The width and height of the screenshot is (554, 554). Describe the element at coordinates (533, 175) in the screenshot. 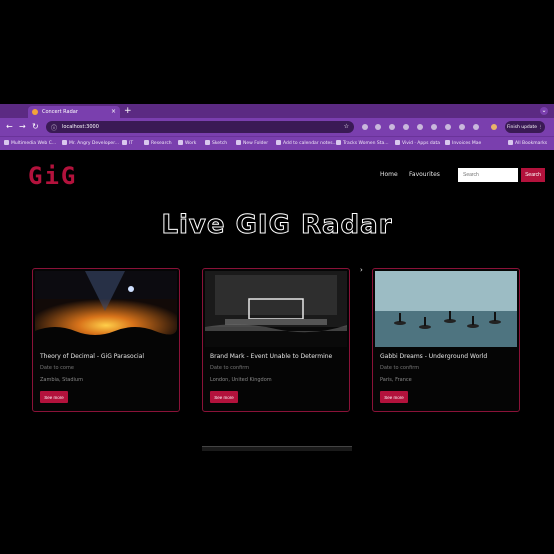

I see `search-button: Search` at that location.